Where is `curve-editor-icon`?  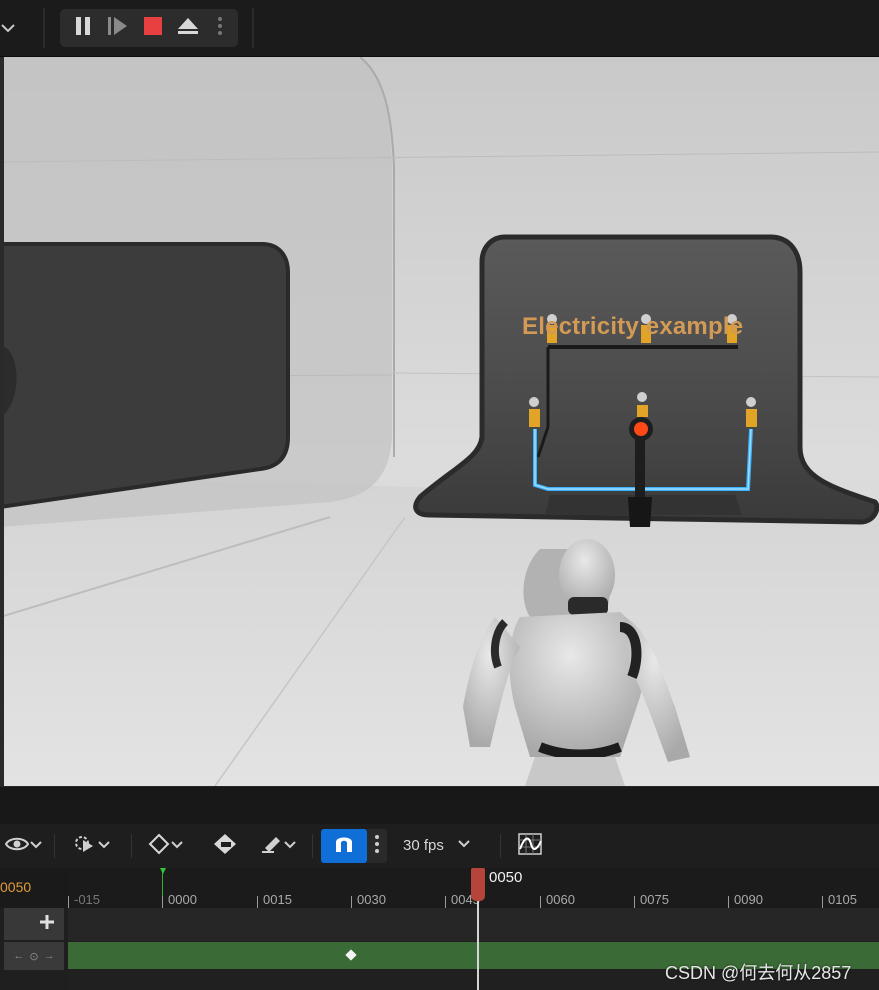
curve-editor-icon is located at coordinates (530, 846).